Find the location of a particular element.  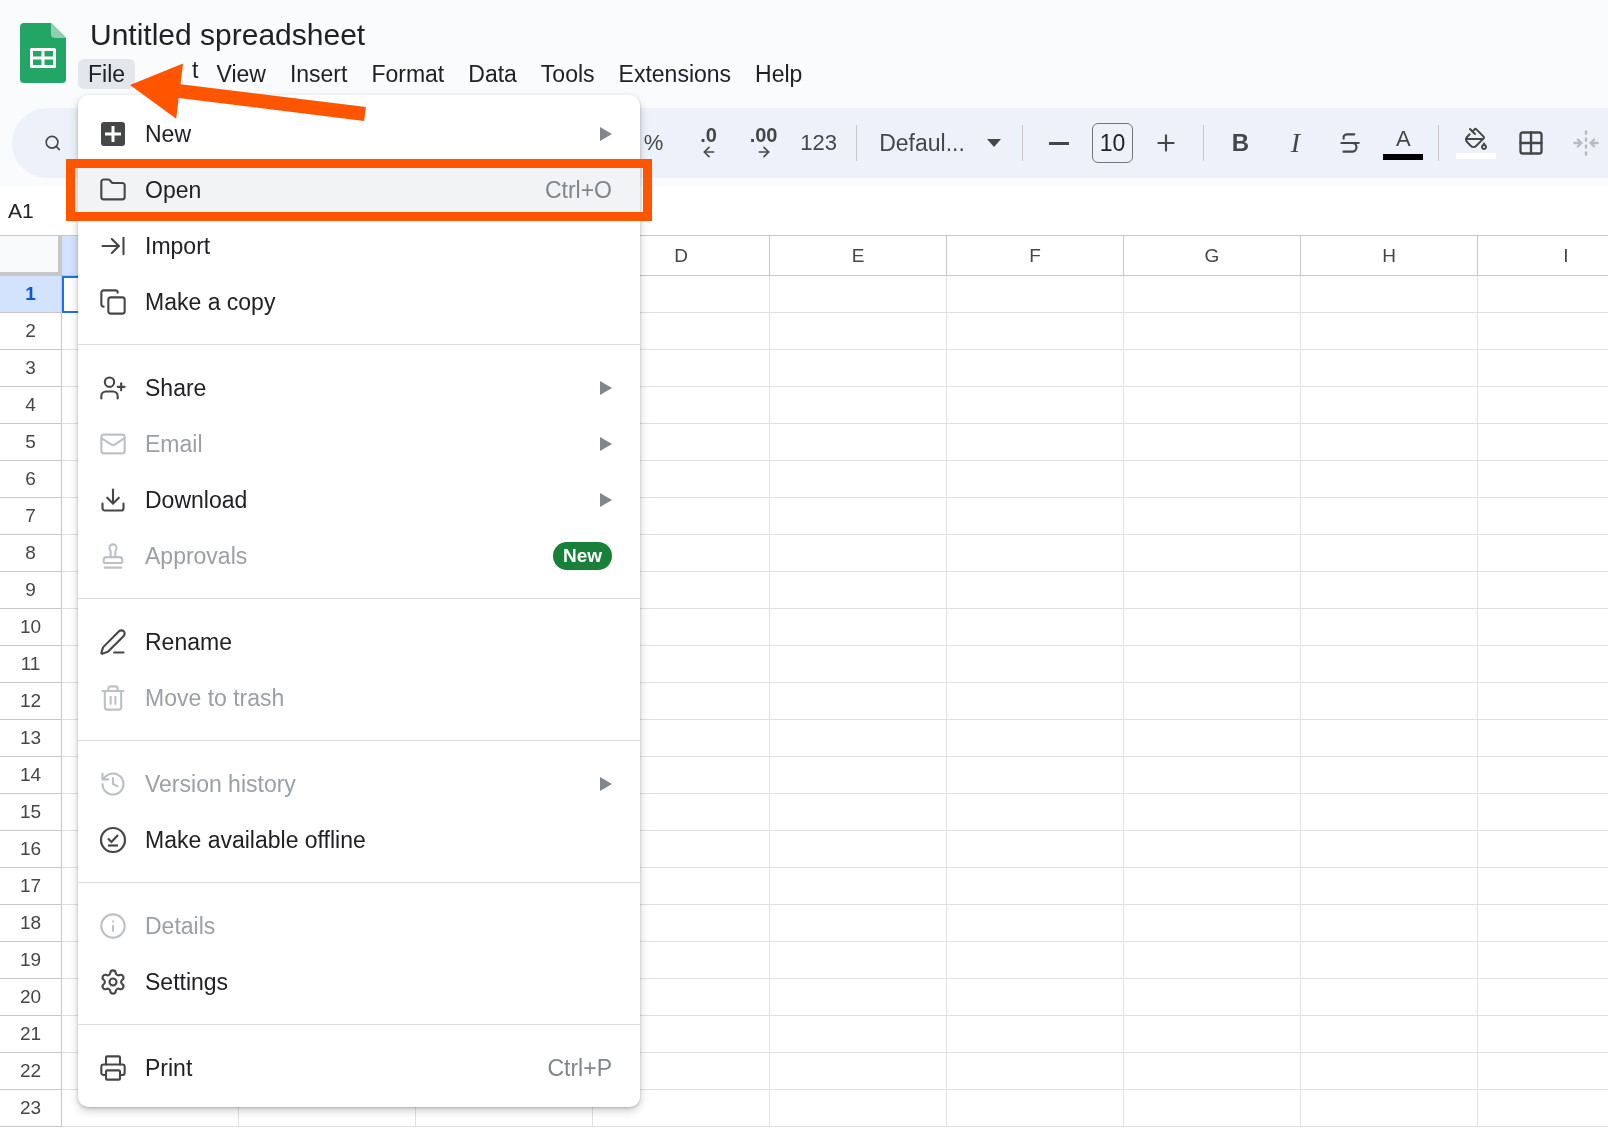

text-color-button: A is located at coordinates (1403, 143).